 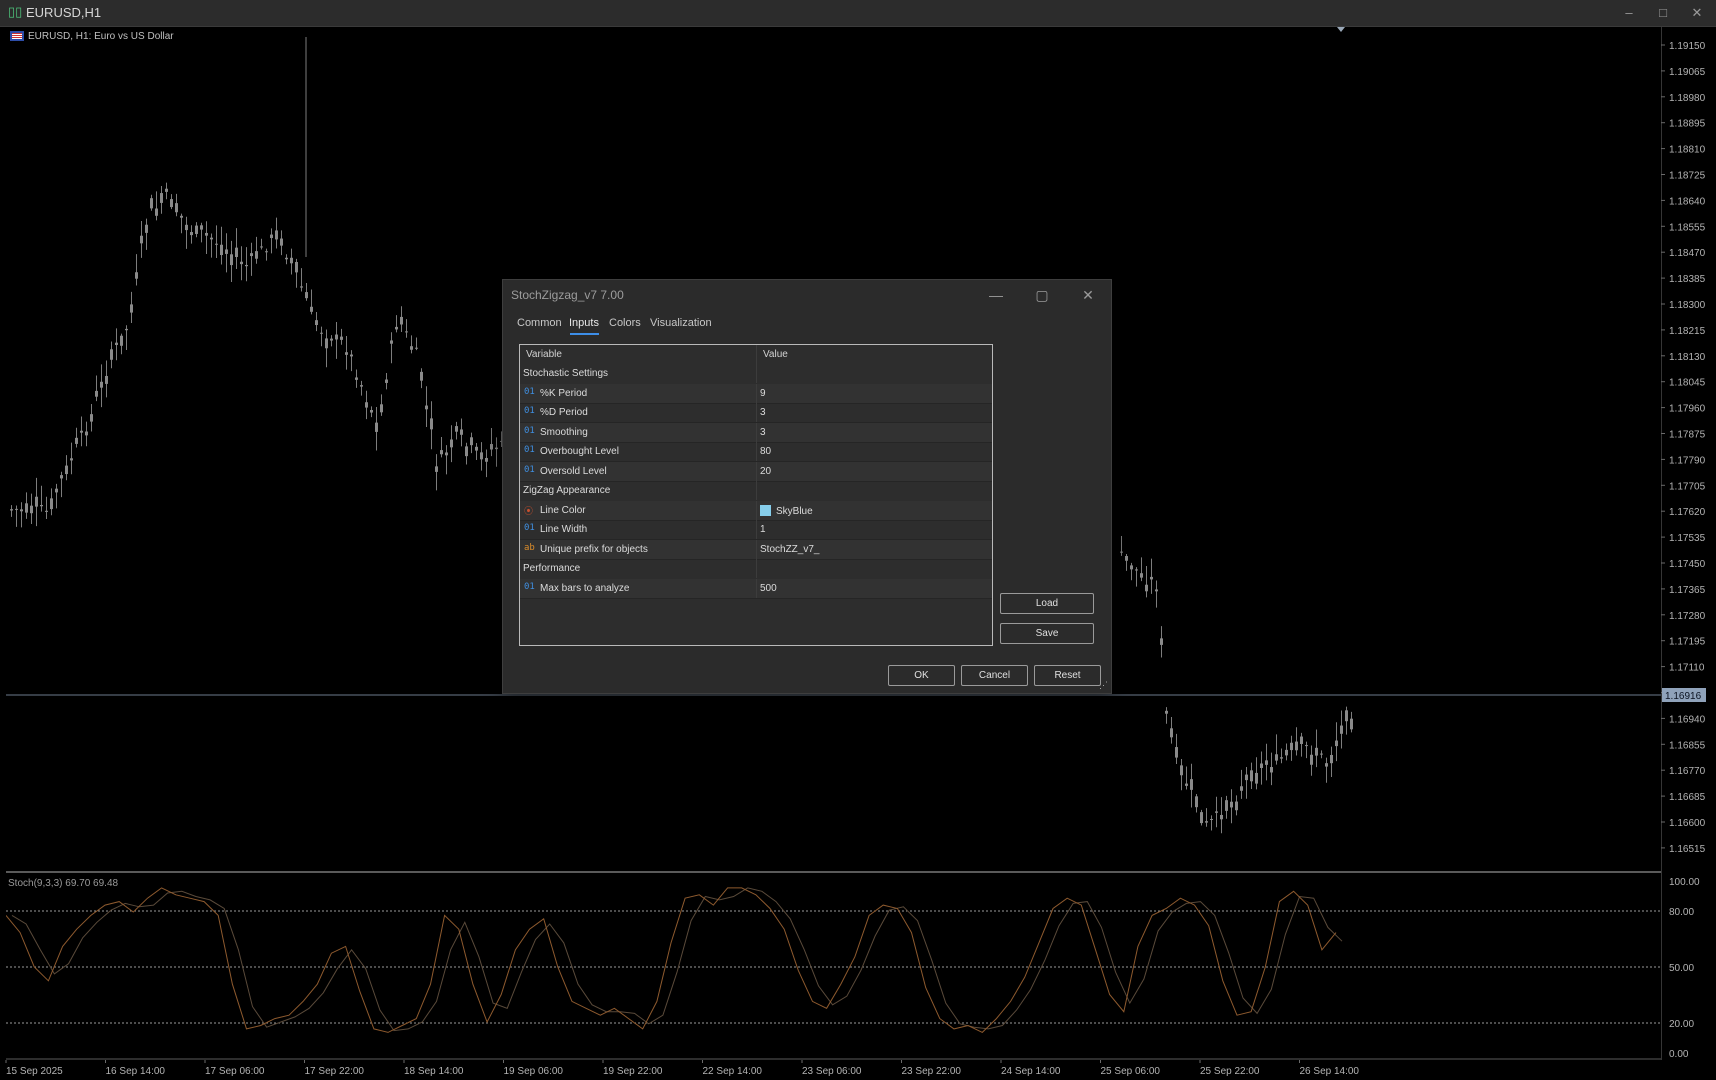 I want to click on tab-colors: Colors, so click(x=625, y=323).